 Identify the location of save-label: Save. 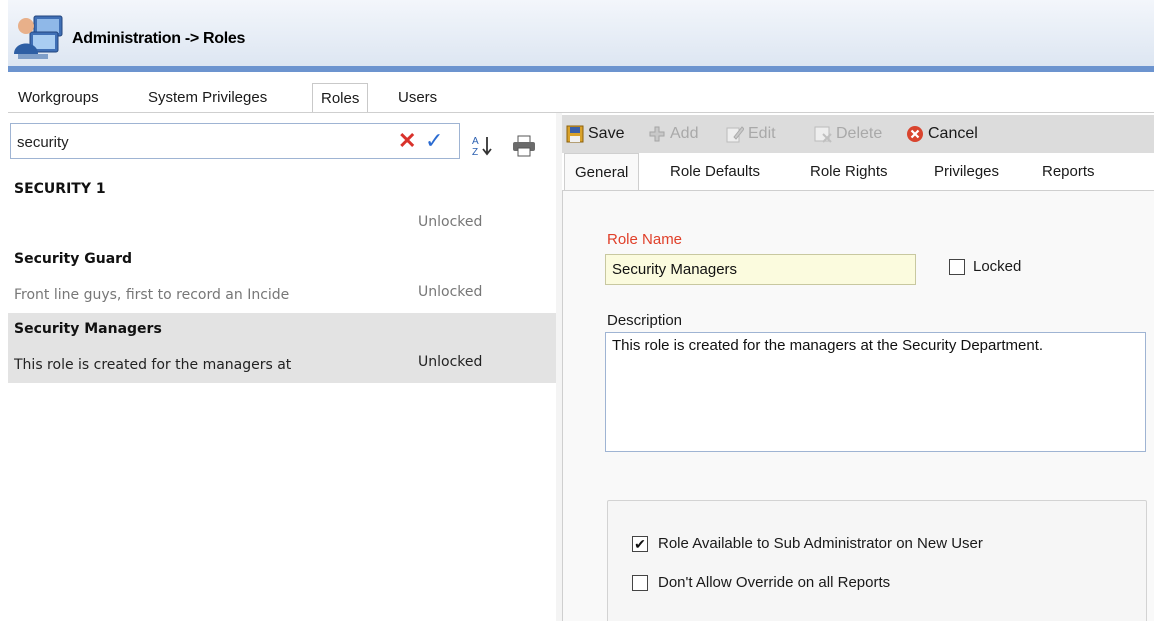
(606, 133).